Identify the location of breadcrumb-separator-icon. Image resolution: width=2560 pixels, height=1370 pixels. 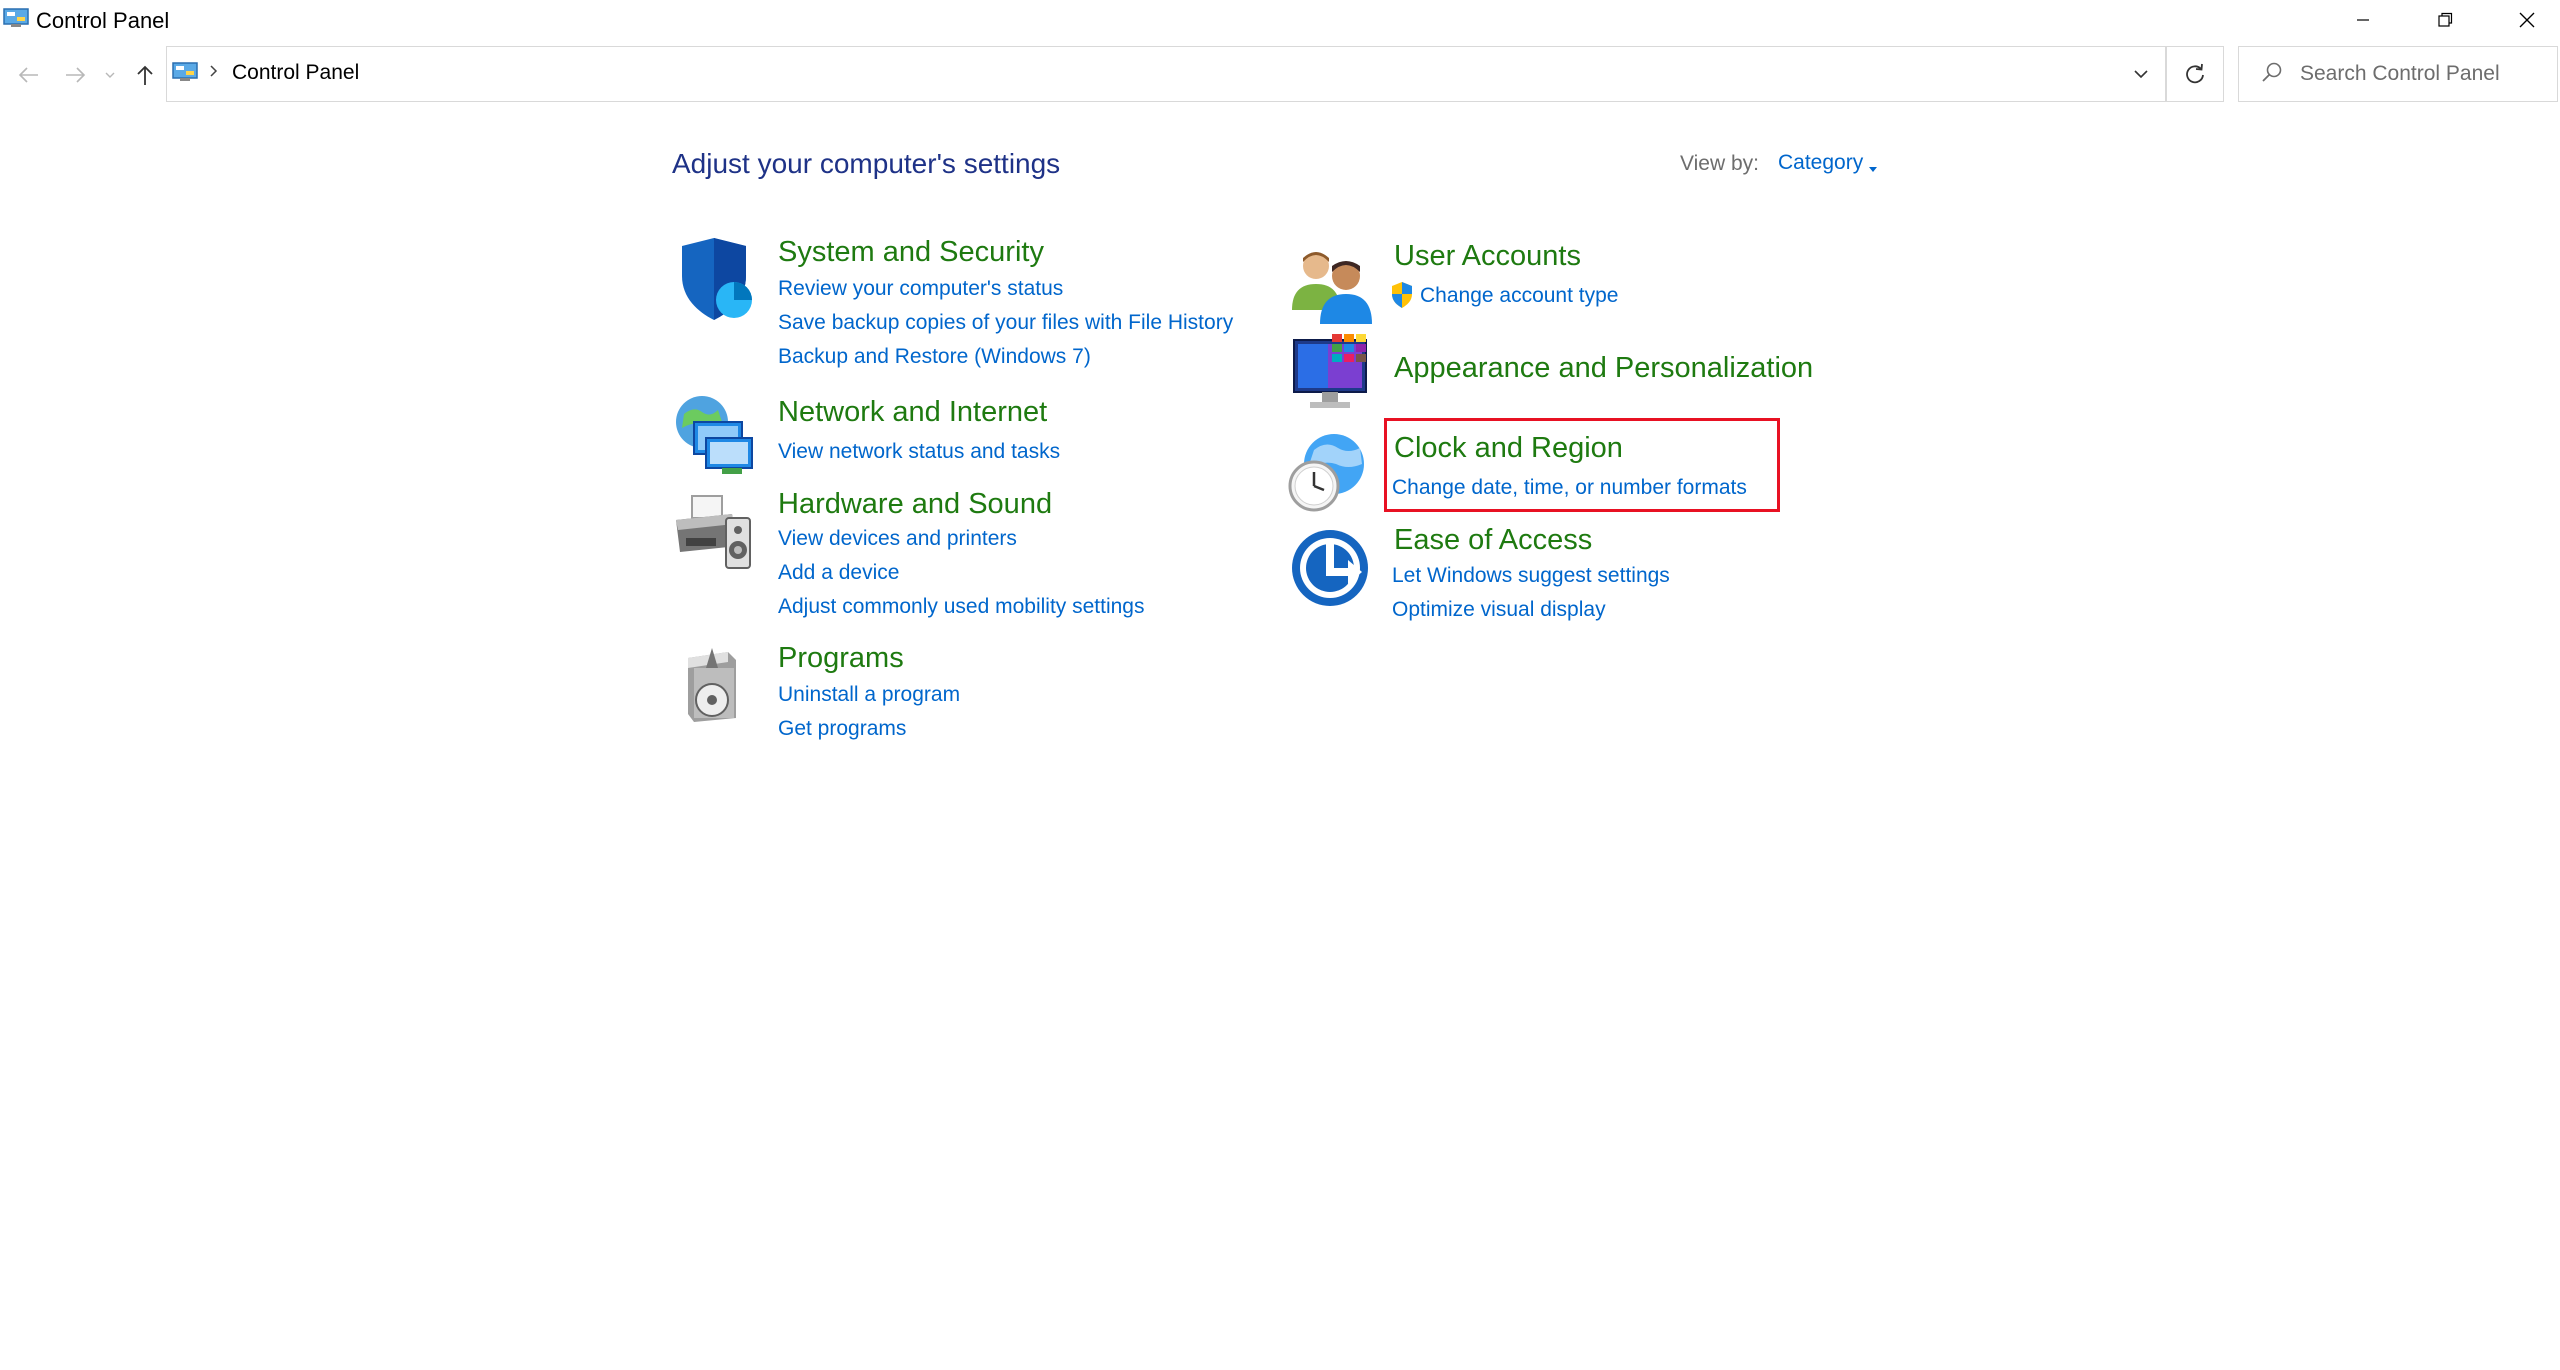
(214, 73).